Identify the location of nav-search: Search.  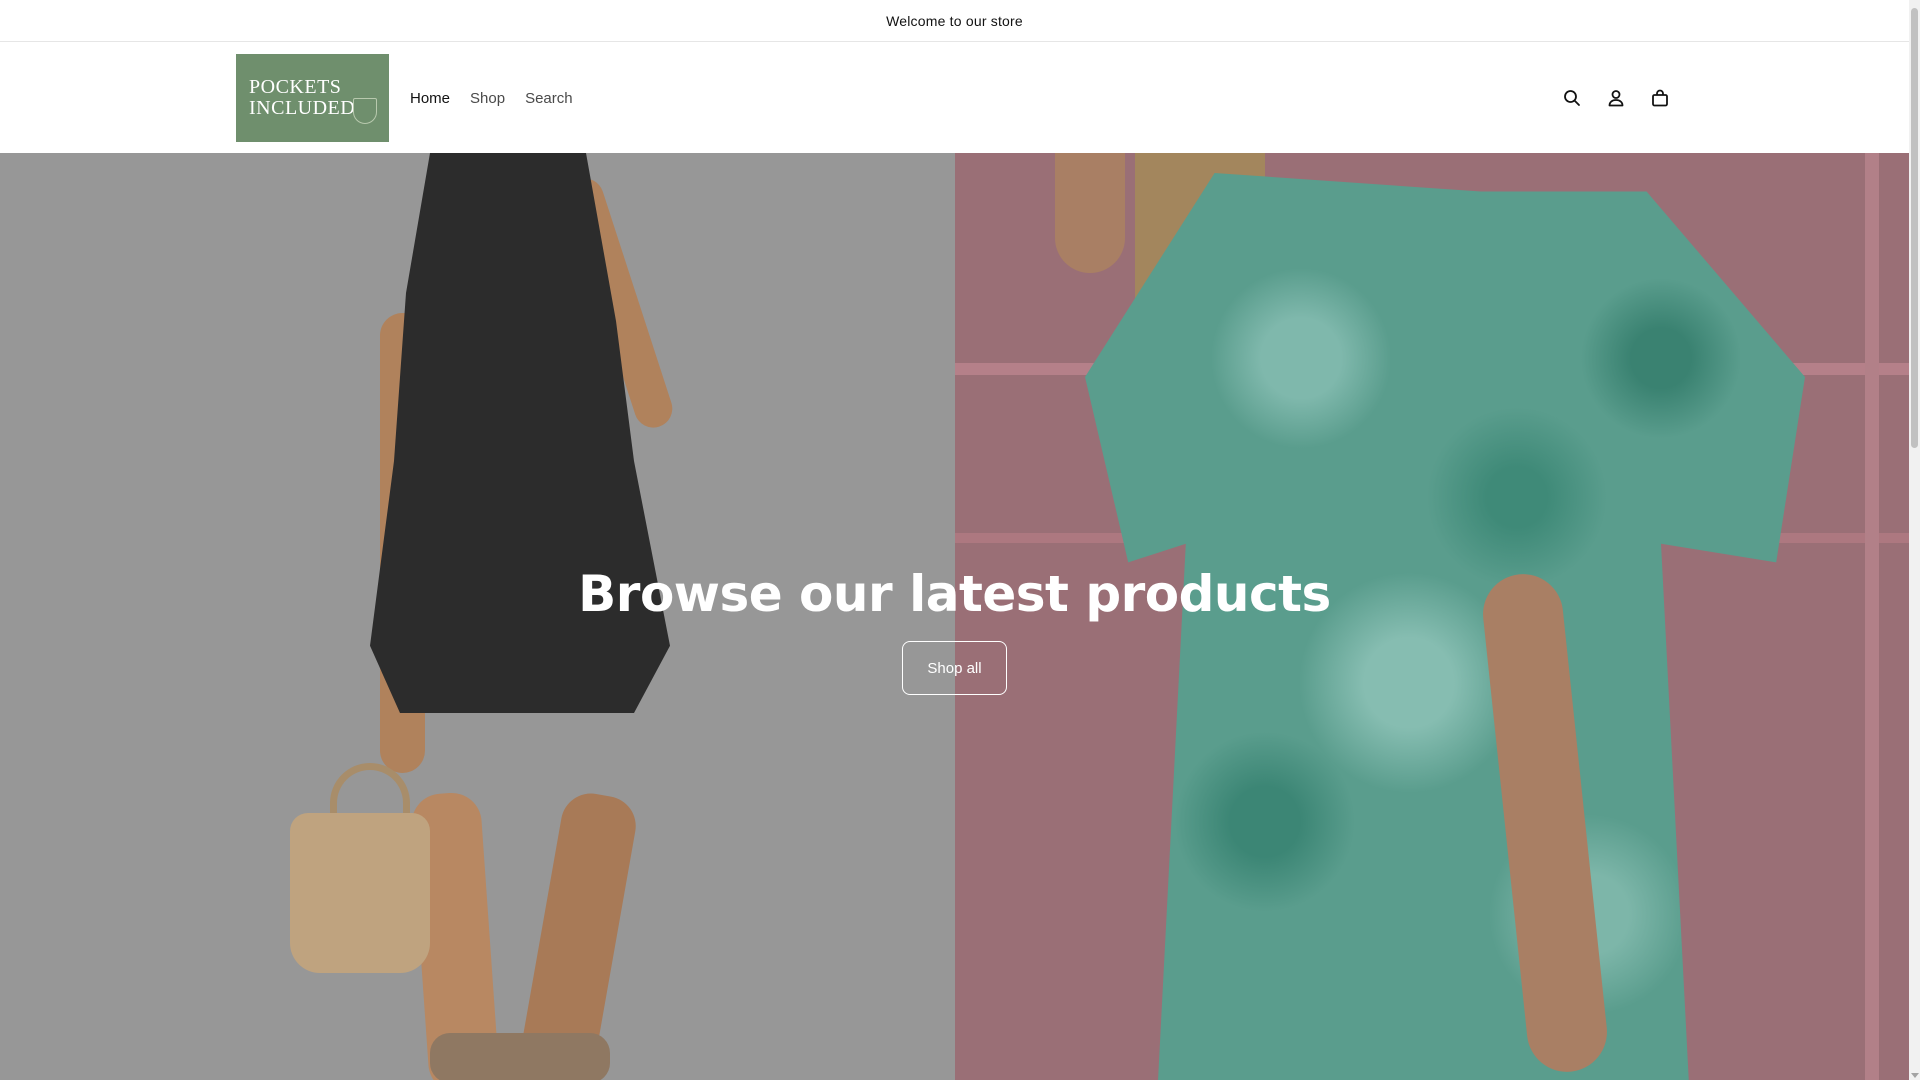
(549, 98).